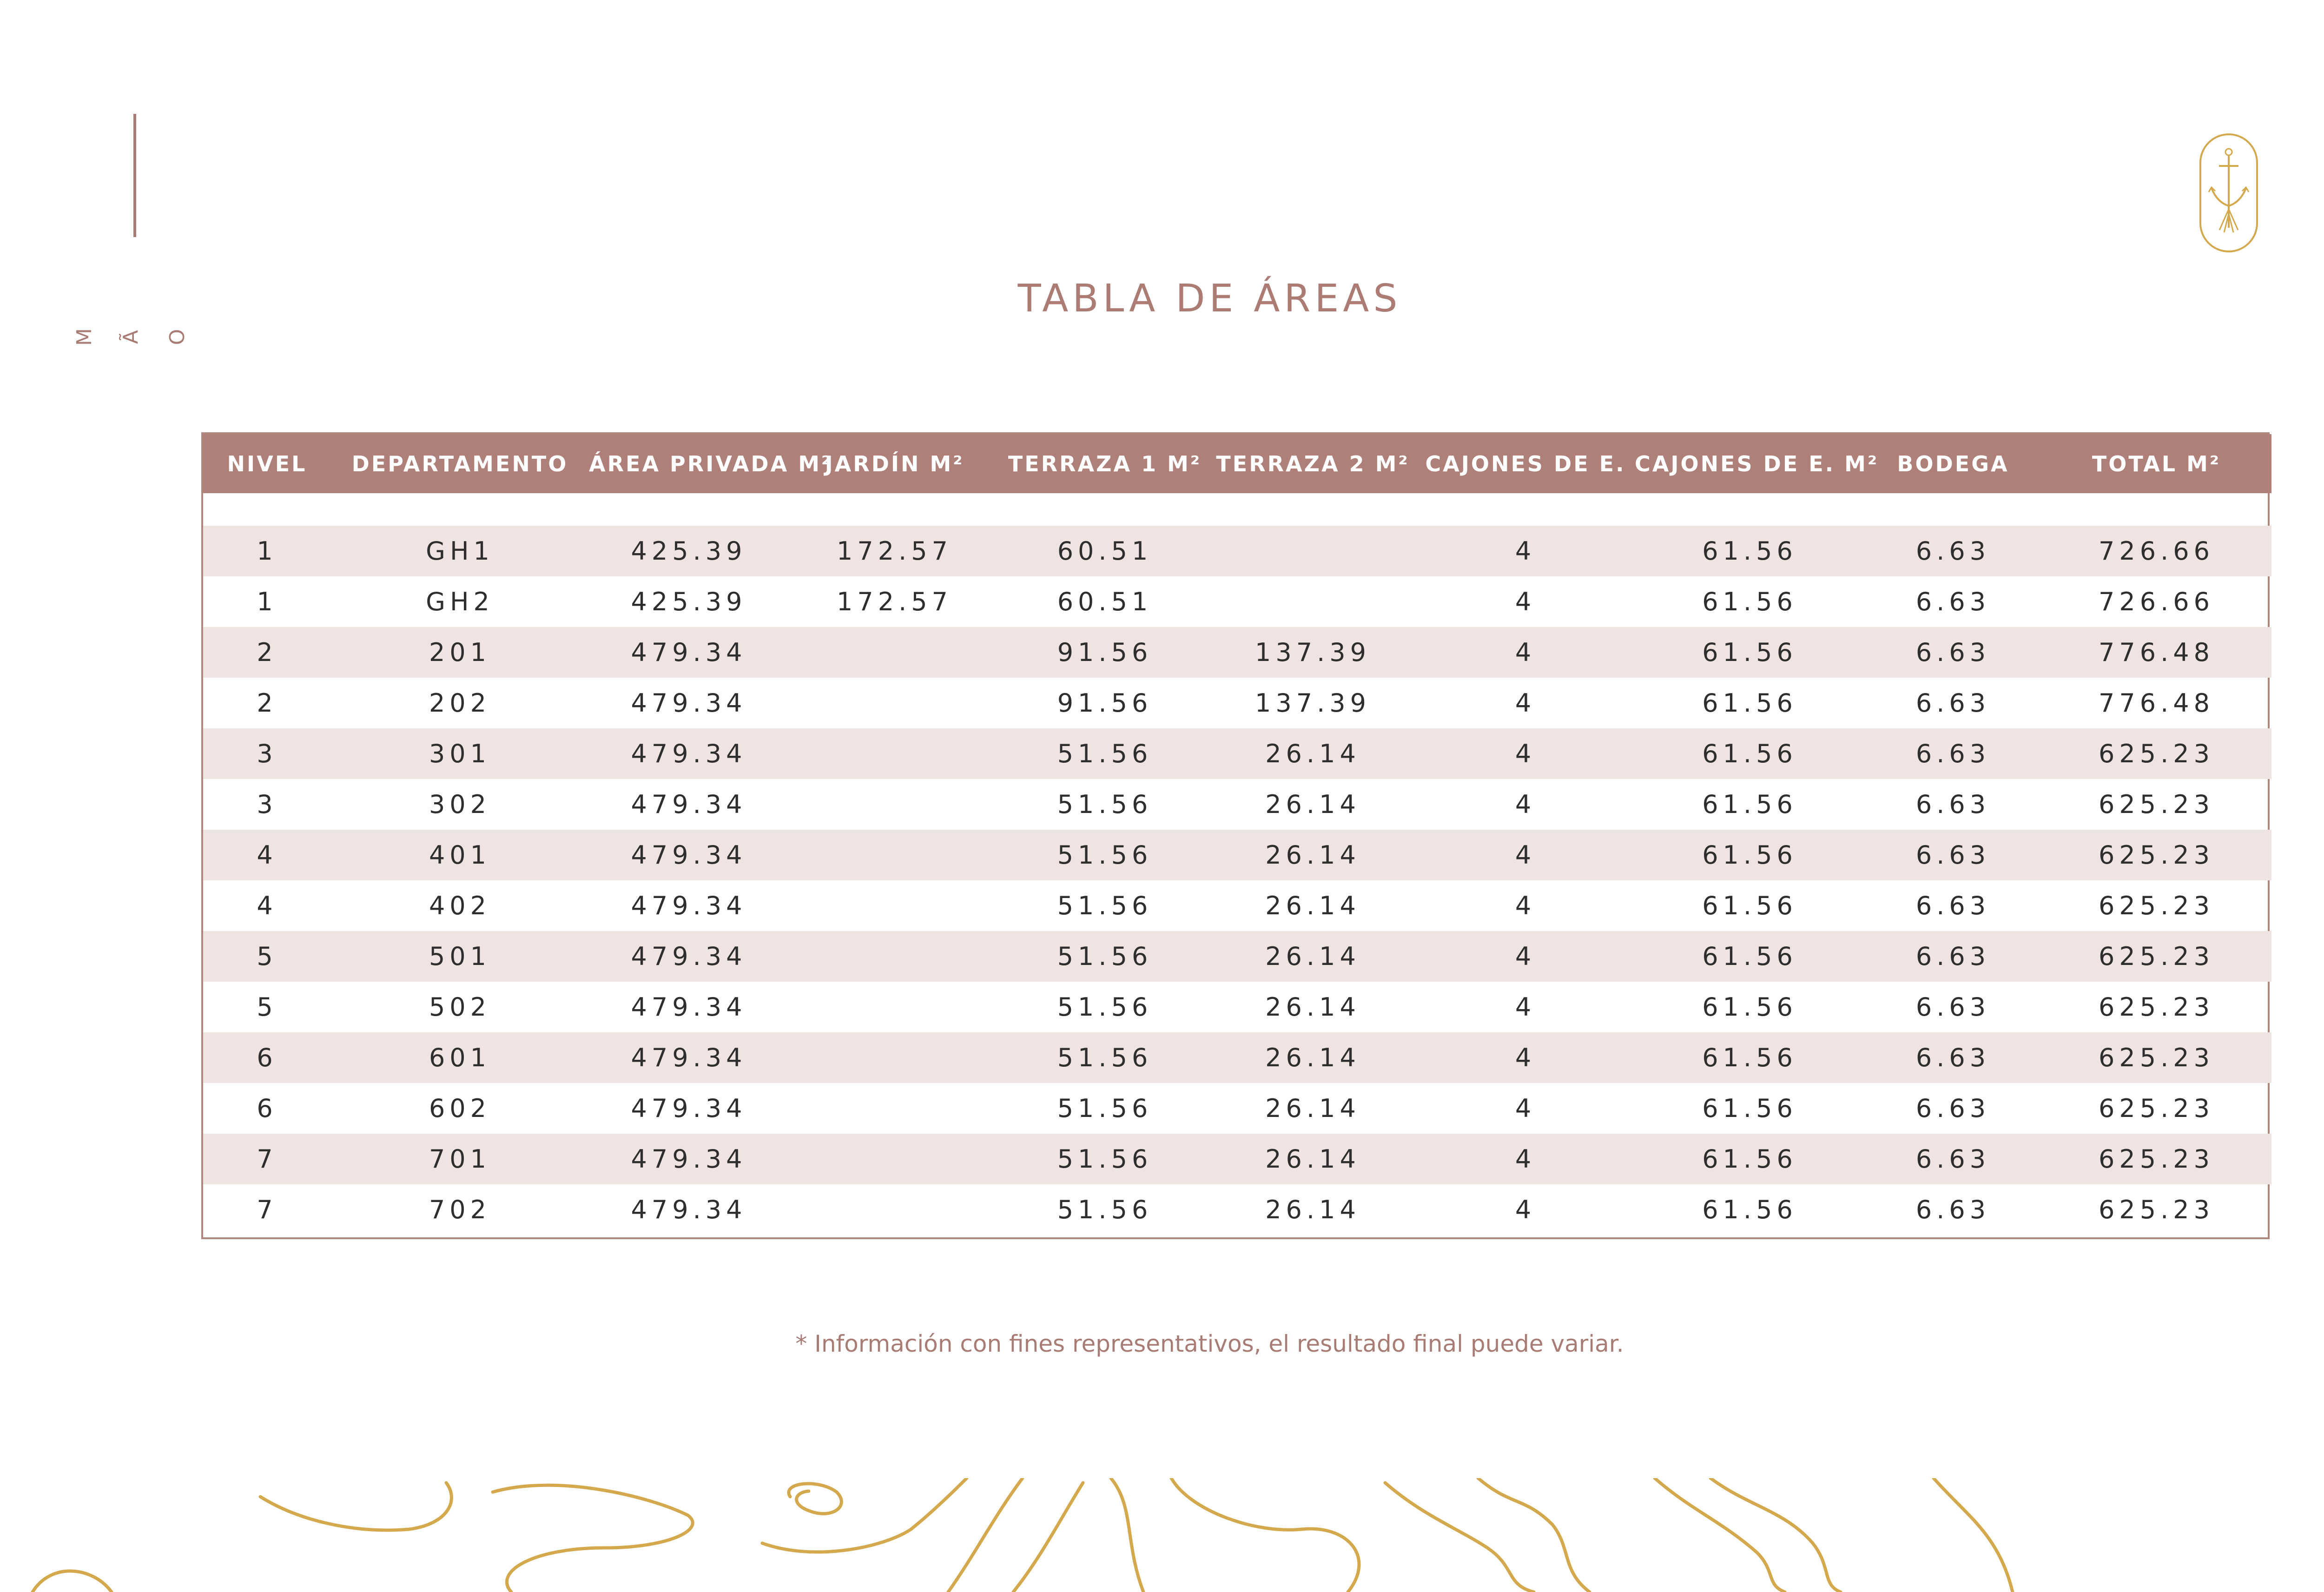 This screenshot has height=1592, width=2324. I want to click on table-row: 5 501 479.34 51.56 26.14 4 61.56 6.63 625.23, so click(1237, 956).